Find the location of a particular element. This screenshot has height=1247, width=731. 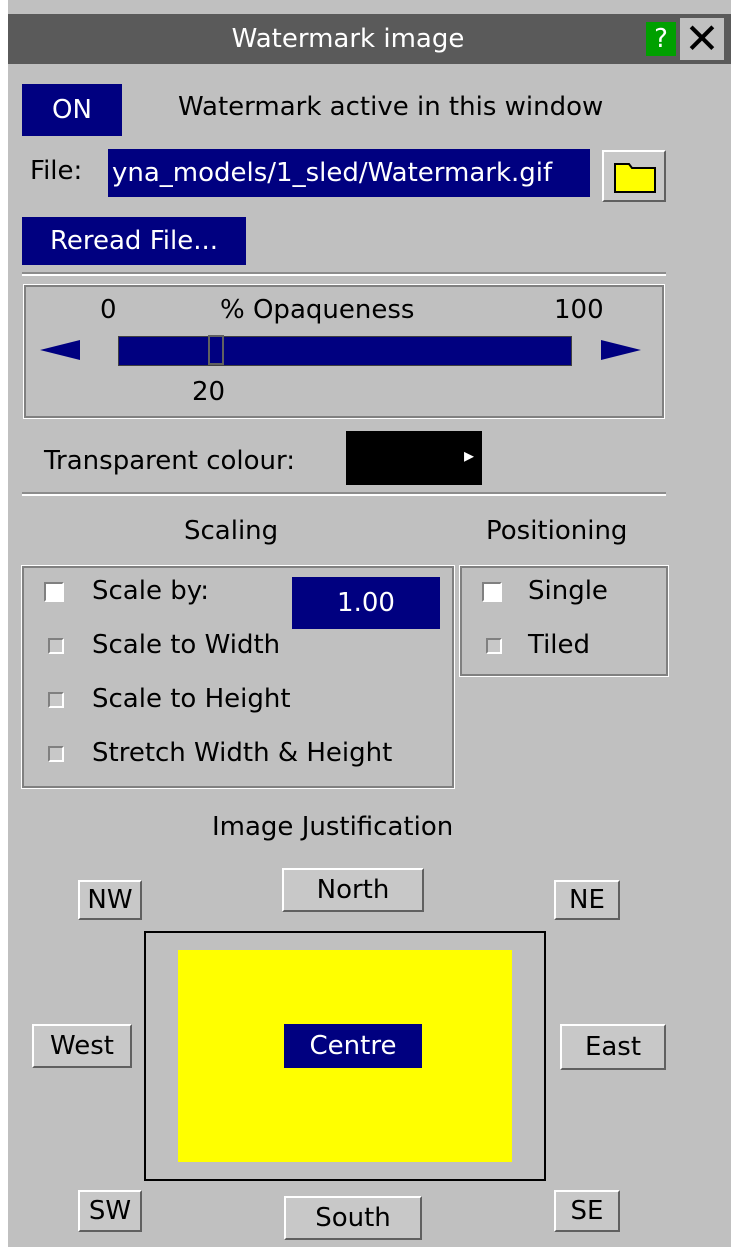

justify-west-button: West is located at coordinates (82, 1046).